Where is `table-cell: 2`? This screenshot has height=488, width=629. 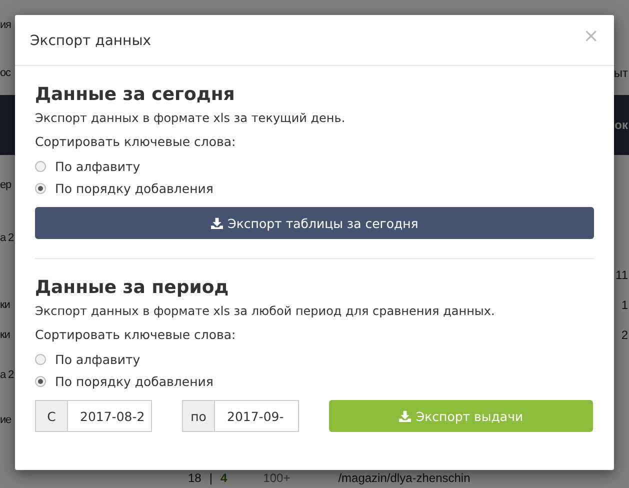
table-cell: 2 is located at coordinates (625, 335).